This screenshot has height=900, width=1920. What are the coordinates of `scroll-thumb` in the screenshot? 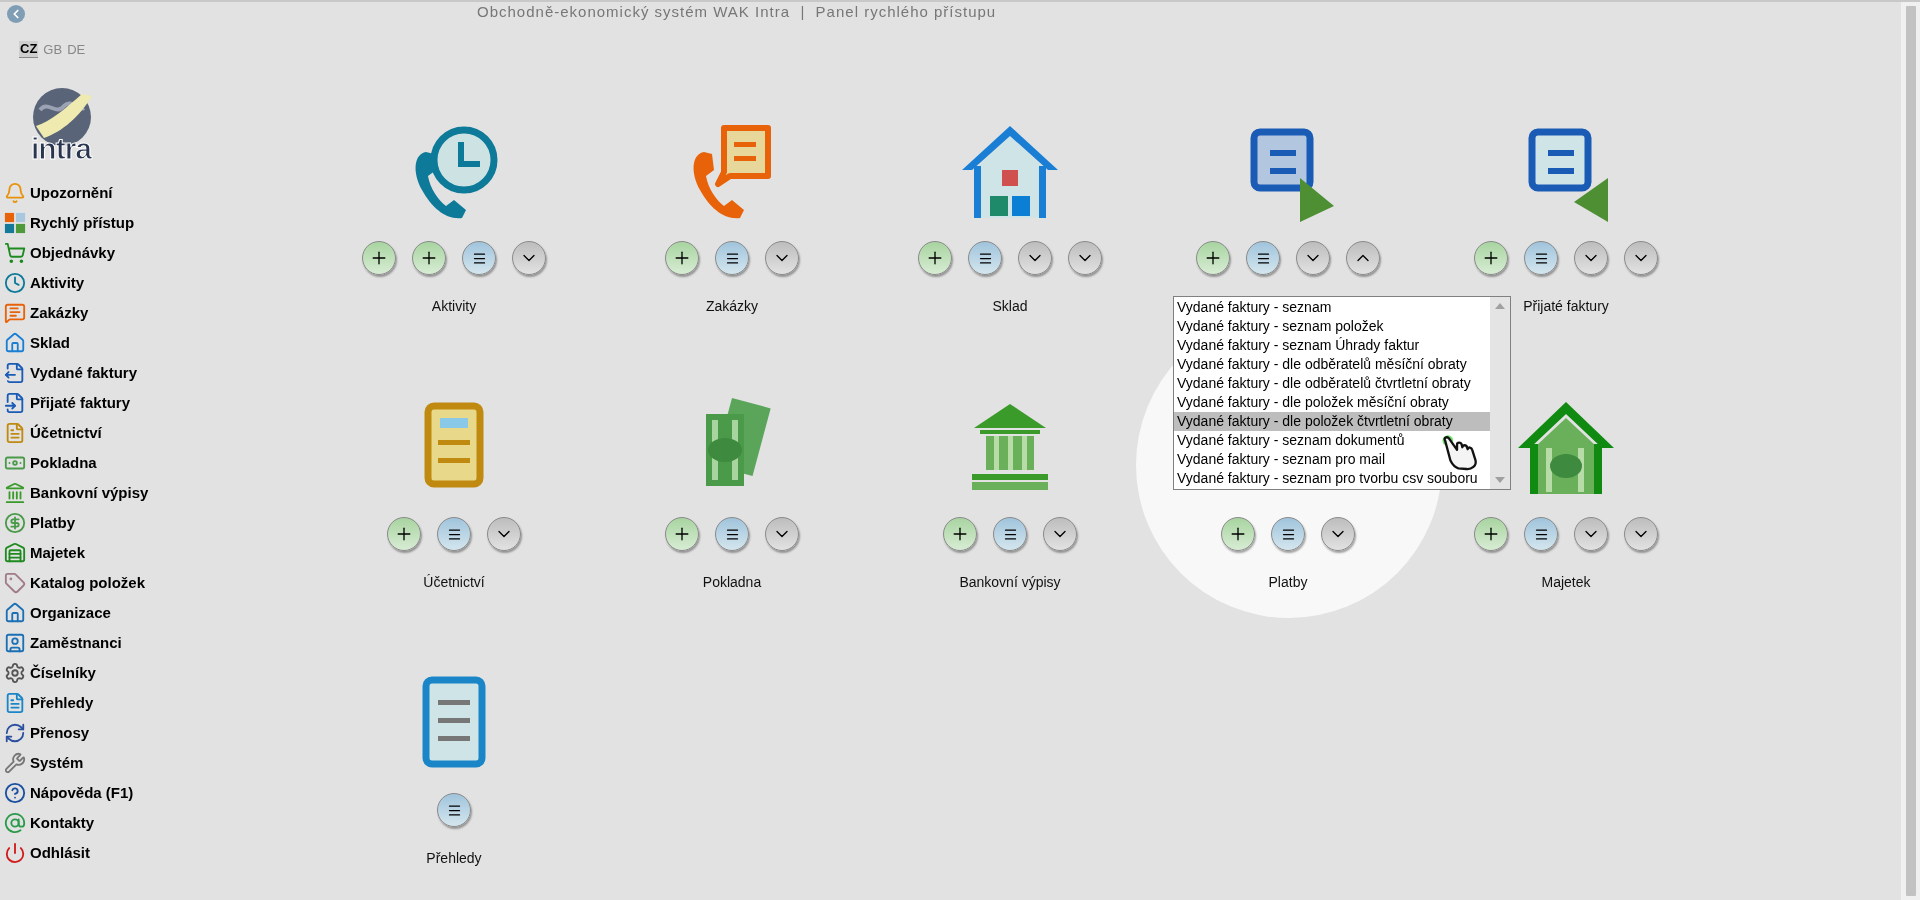 It's located at (1910, 451).